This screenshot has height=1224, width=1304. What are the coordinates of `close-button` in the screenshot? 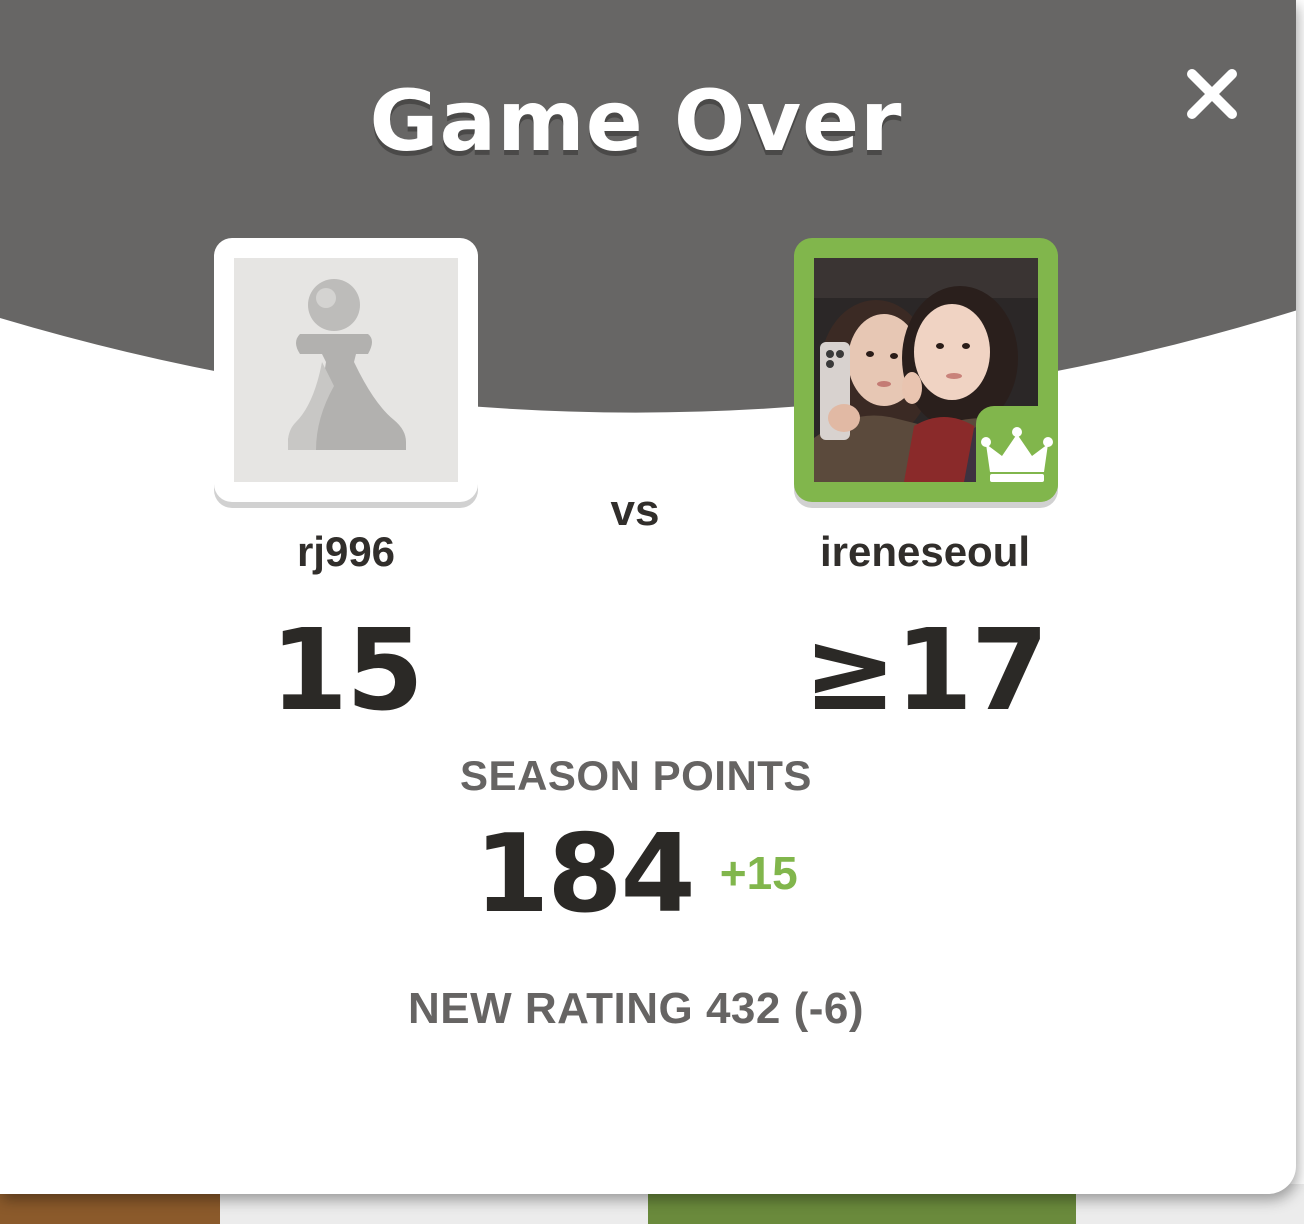 It's located at (1212, 94).